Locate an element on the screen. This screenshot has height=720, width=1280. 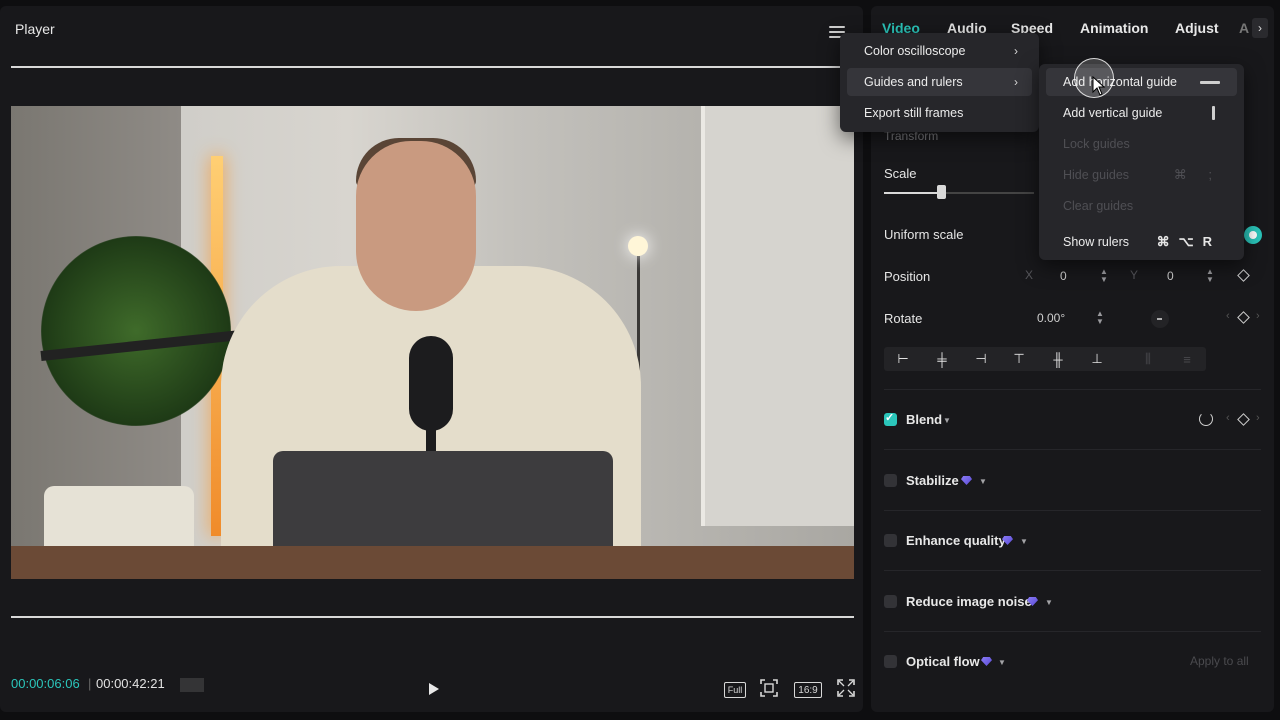
enhance-quality-label: Enhance quality is located at coordinates (956, 540).